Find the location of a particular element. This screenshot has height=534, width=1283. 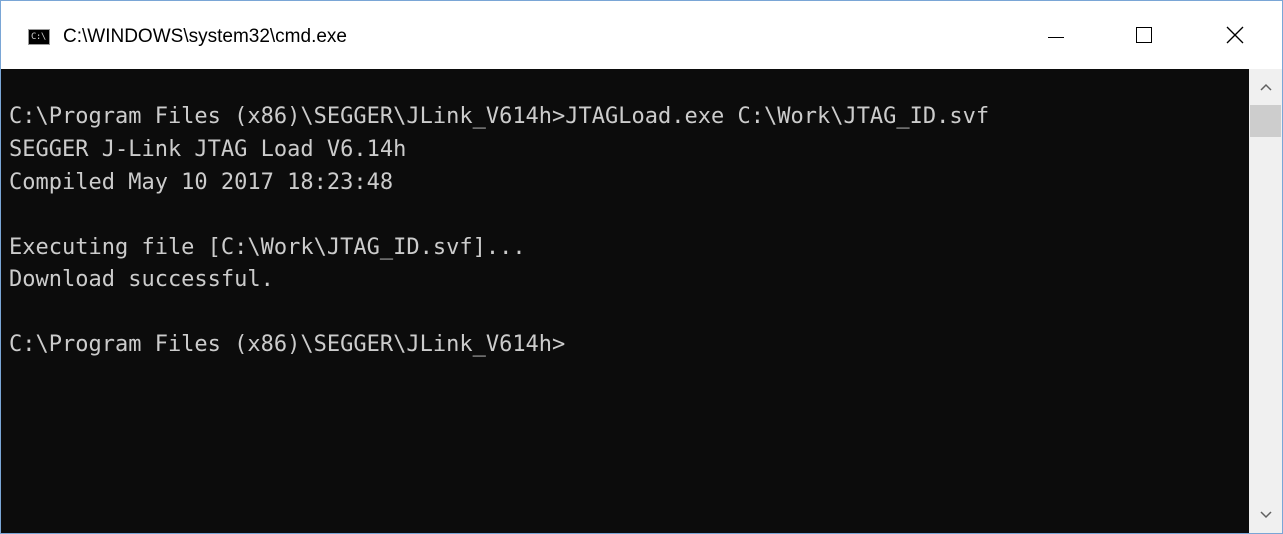

maximize-icon is located at coordinates (1144, 35).